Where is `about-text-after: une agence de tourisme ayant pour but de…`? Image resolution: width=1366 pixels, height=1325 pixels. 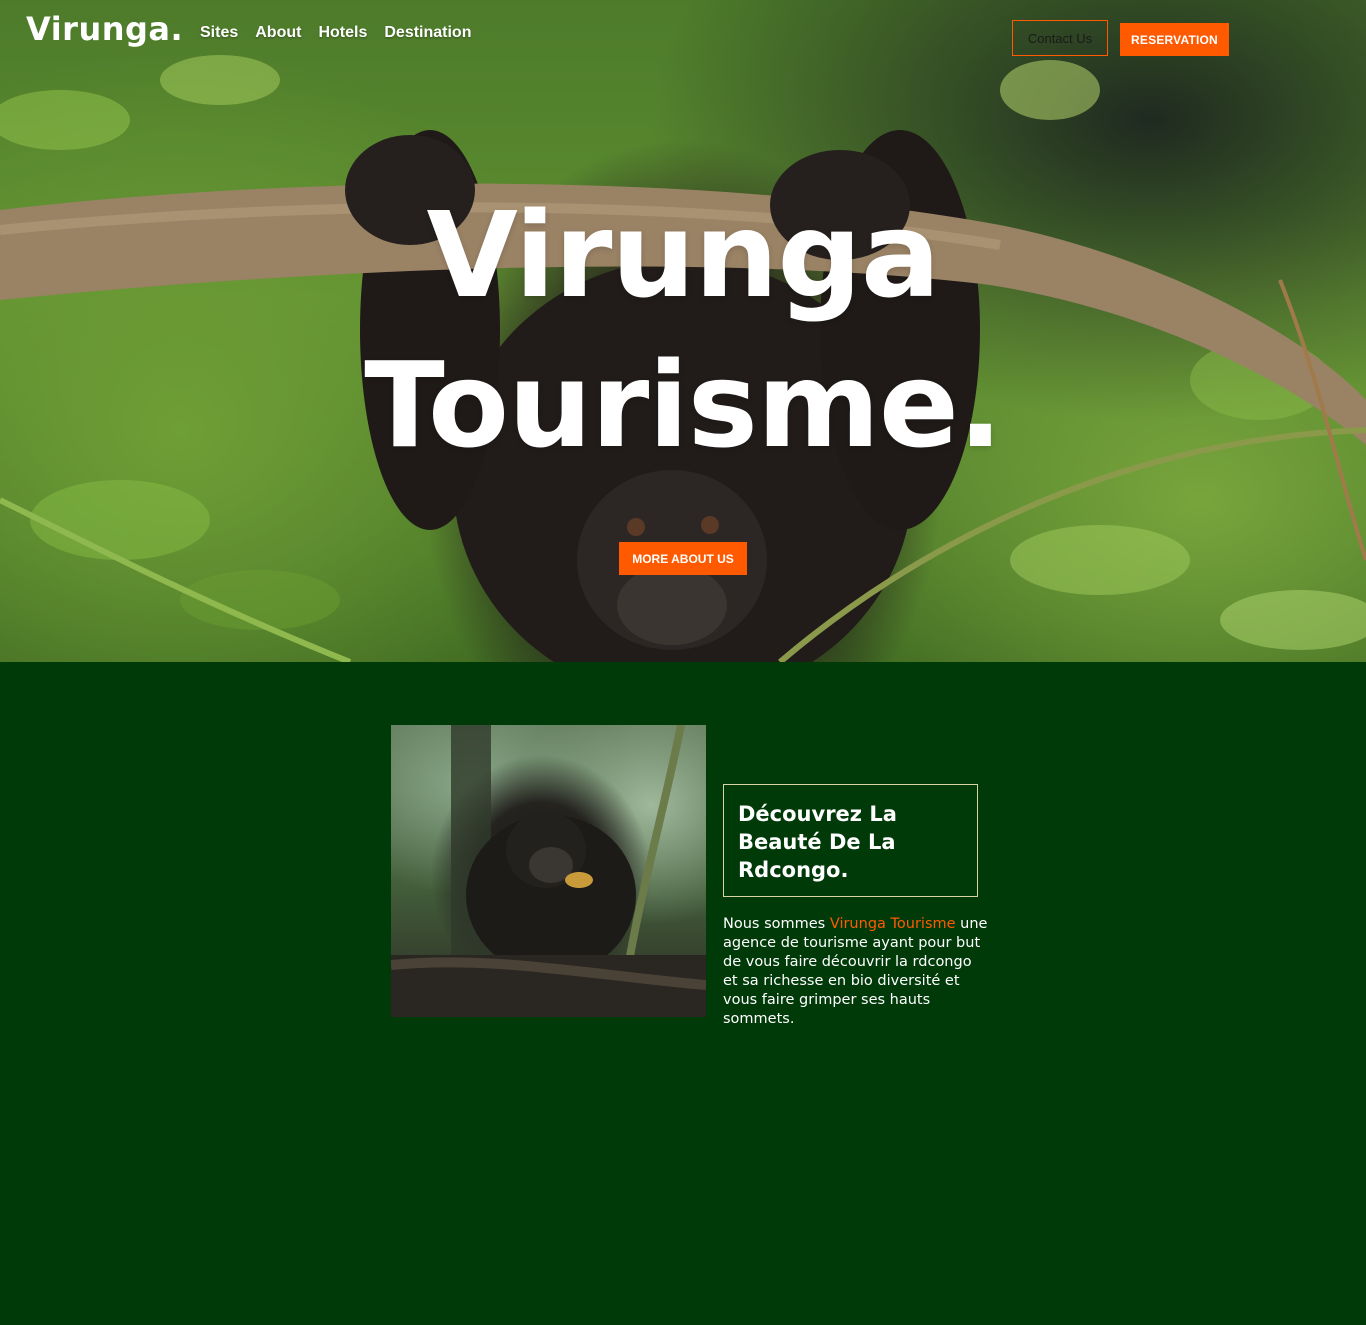 about-text-after: une agence de tourisme ayant pour but de… is located at coordinates (855, 971).